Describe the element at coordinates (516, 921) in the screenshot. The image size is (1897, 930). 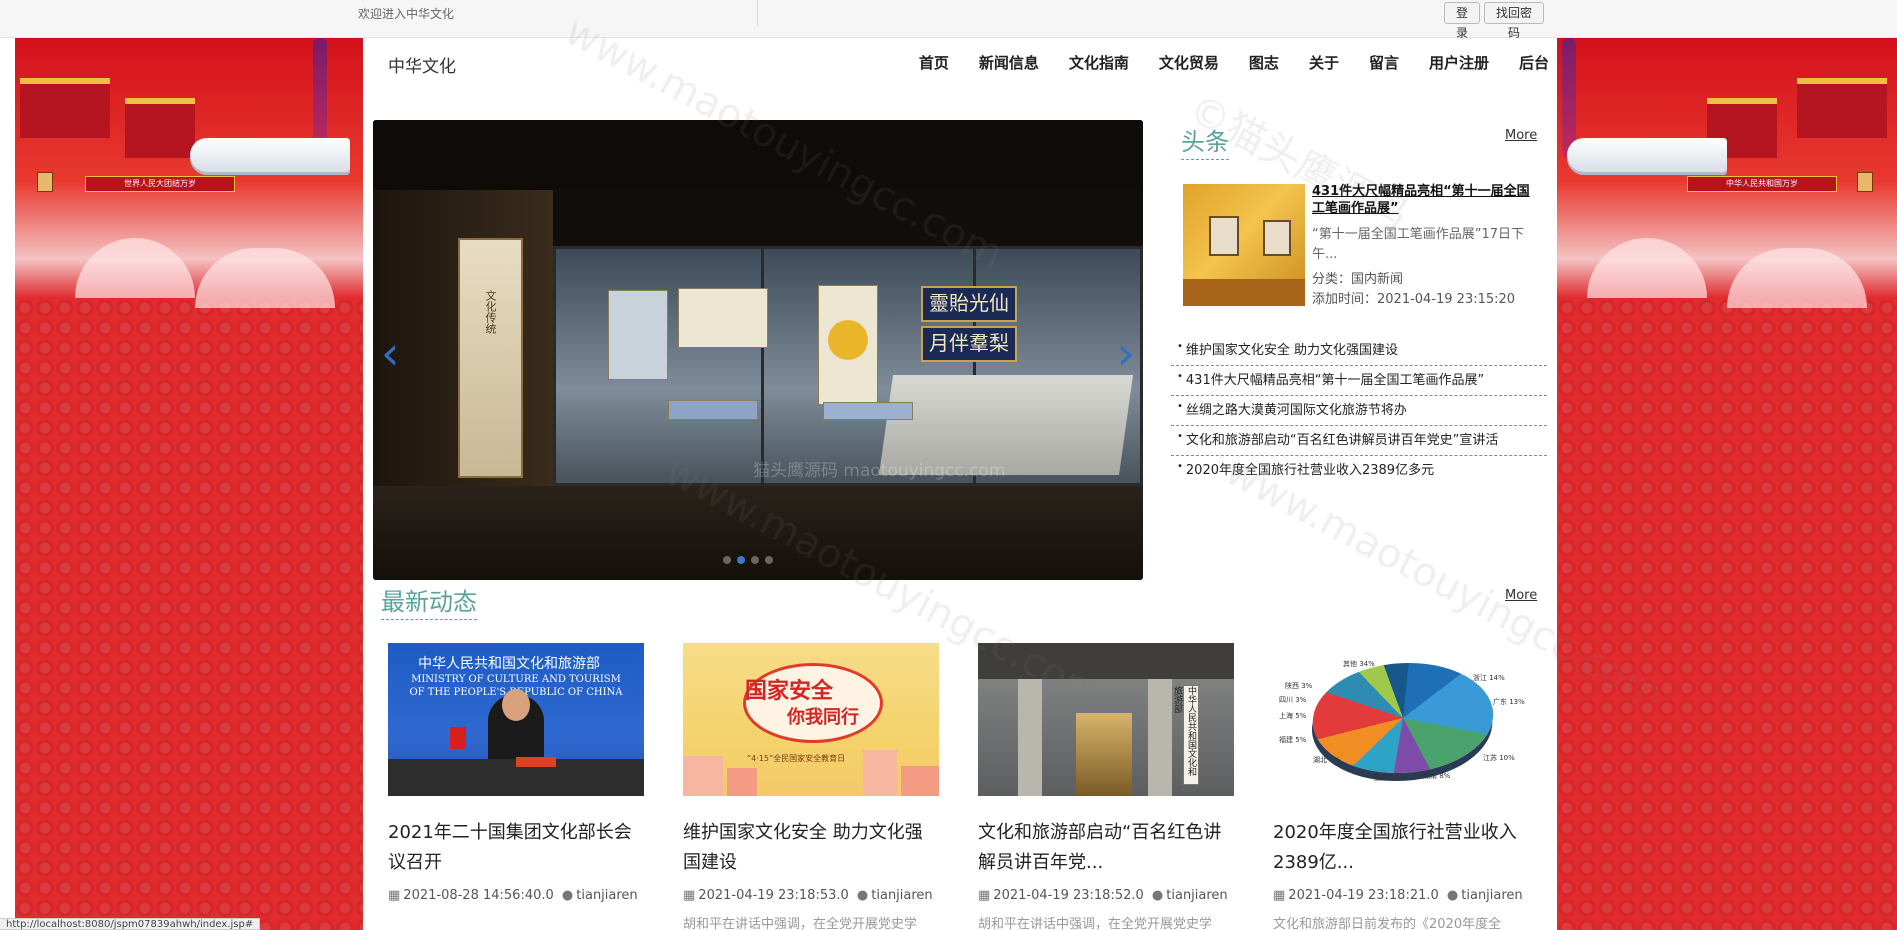
I see `news-card-excerpt` at that location.